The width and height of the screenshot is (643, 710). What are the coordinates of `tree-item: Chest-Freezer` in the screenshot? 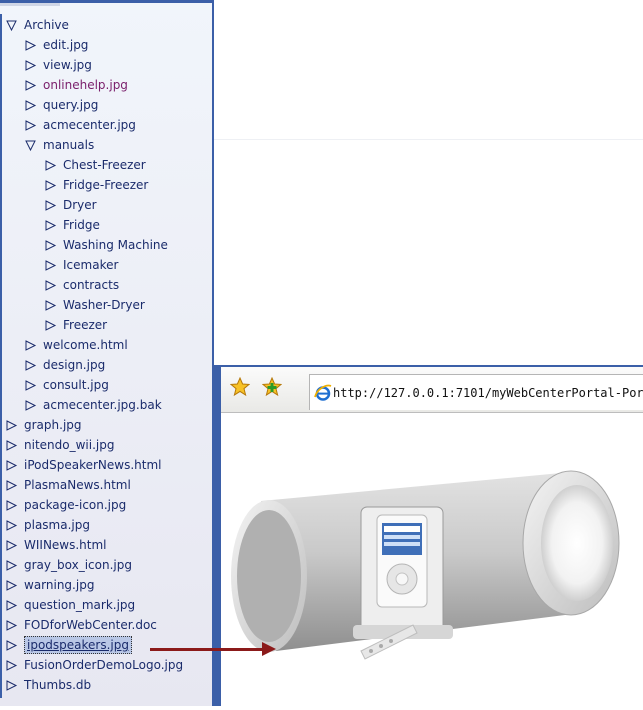 It's located at (95, 165).